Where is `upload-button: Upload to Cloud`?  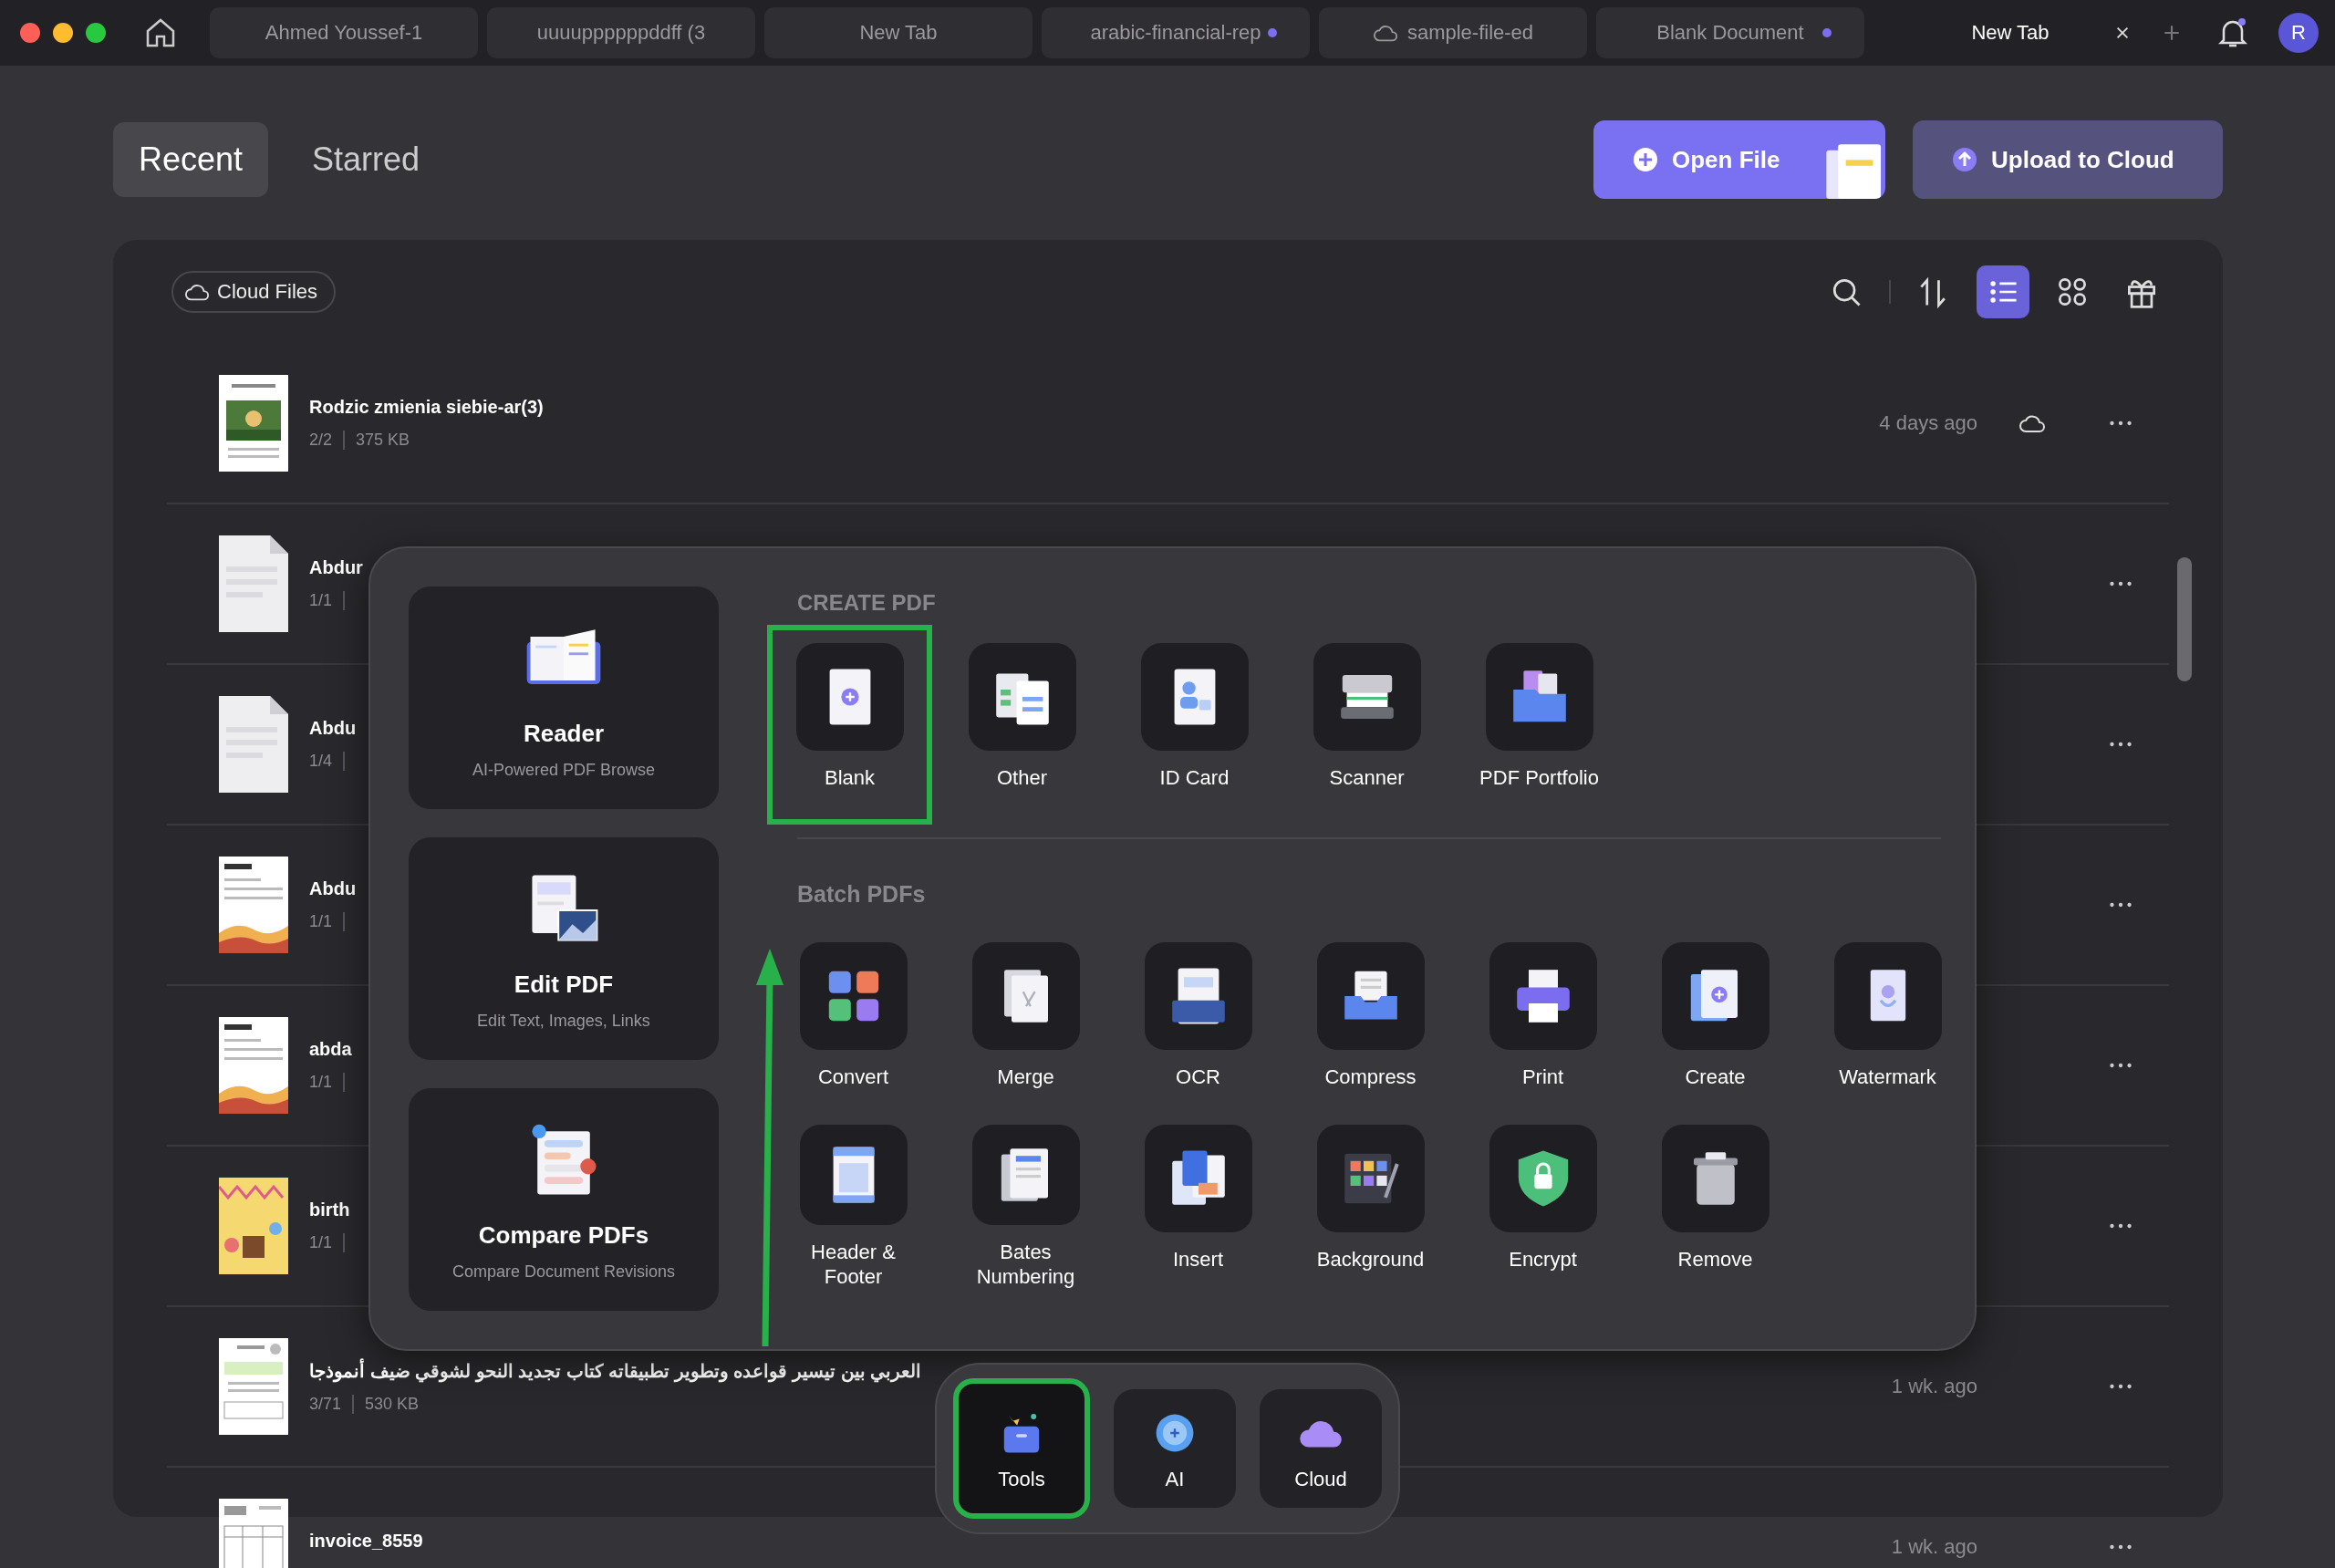
upload-button: Upload to Cloud is located at coordinates (2068, 159).